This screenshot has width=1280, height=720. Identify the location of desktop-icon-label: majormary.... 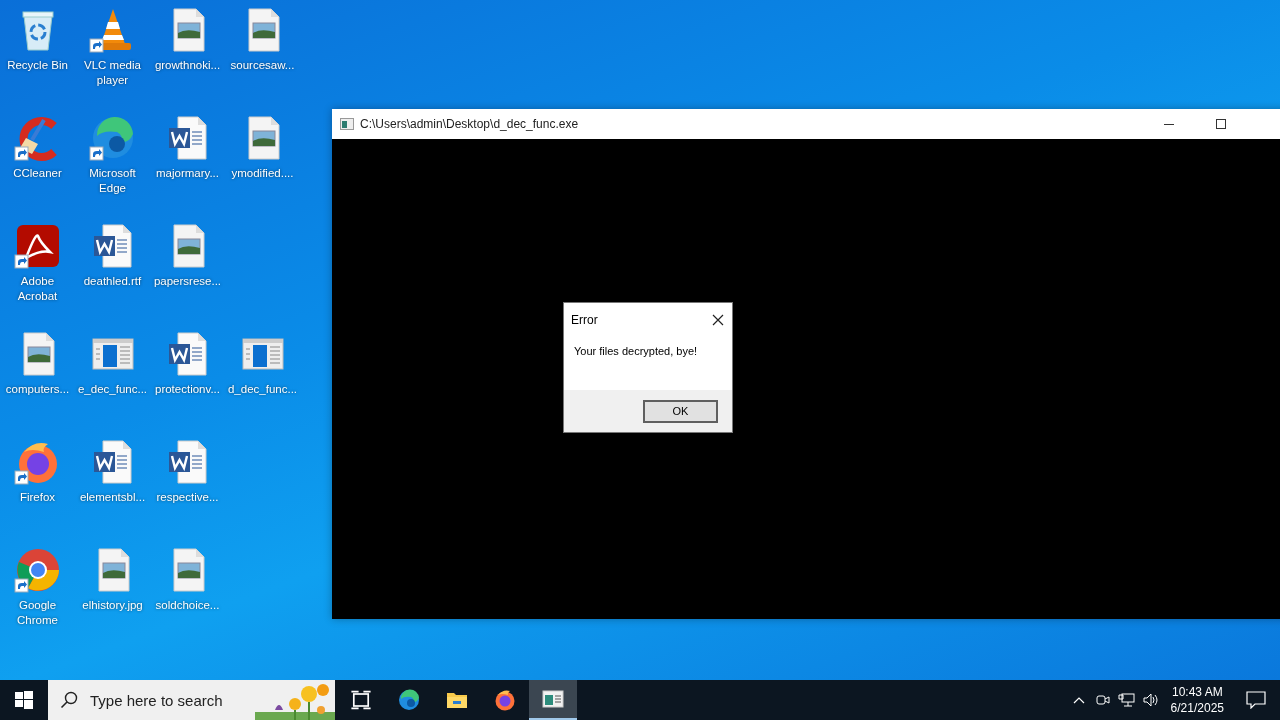
(187, 173).